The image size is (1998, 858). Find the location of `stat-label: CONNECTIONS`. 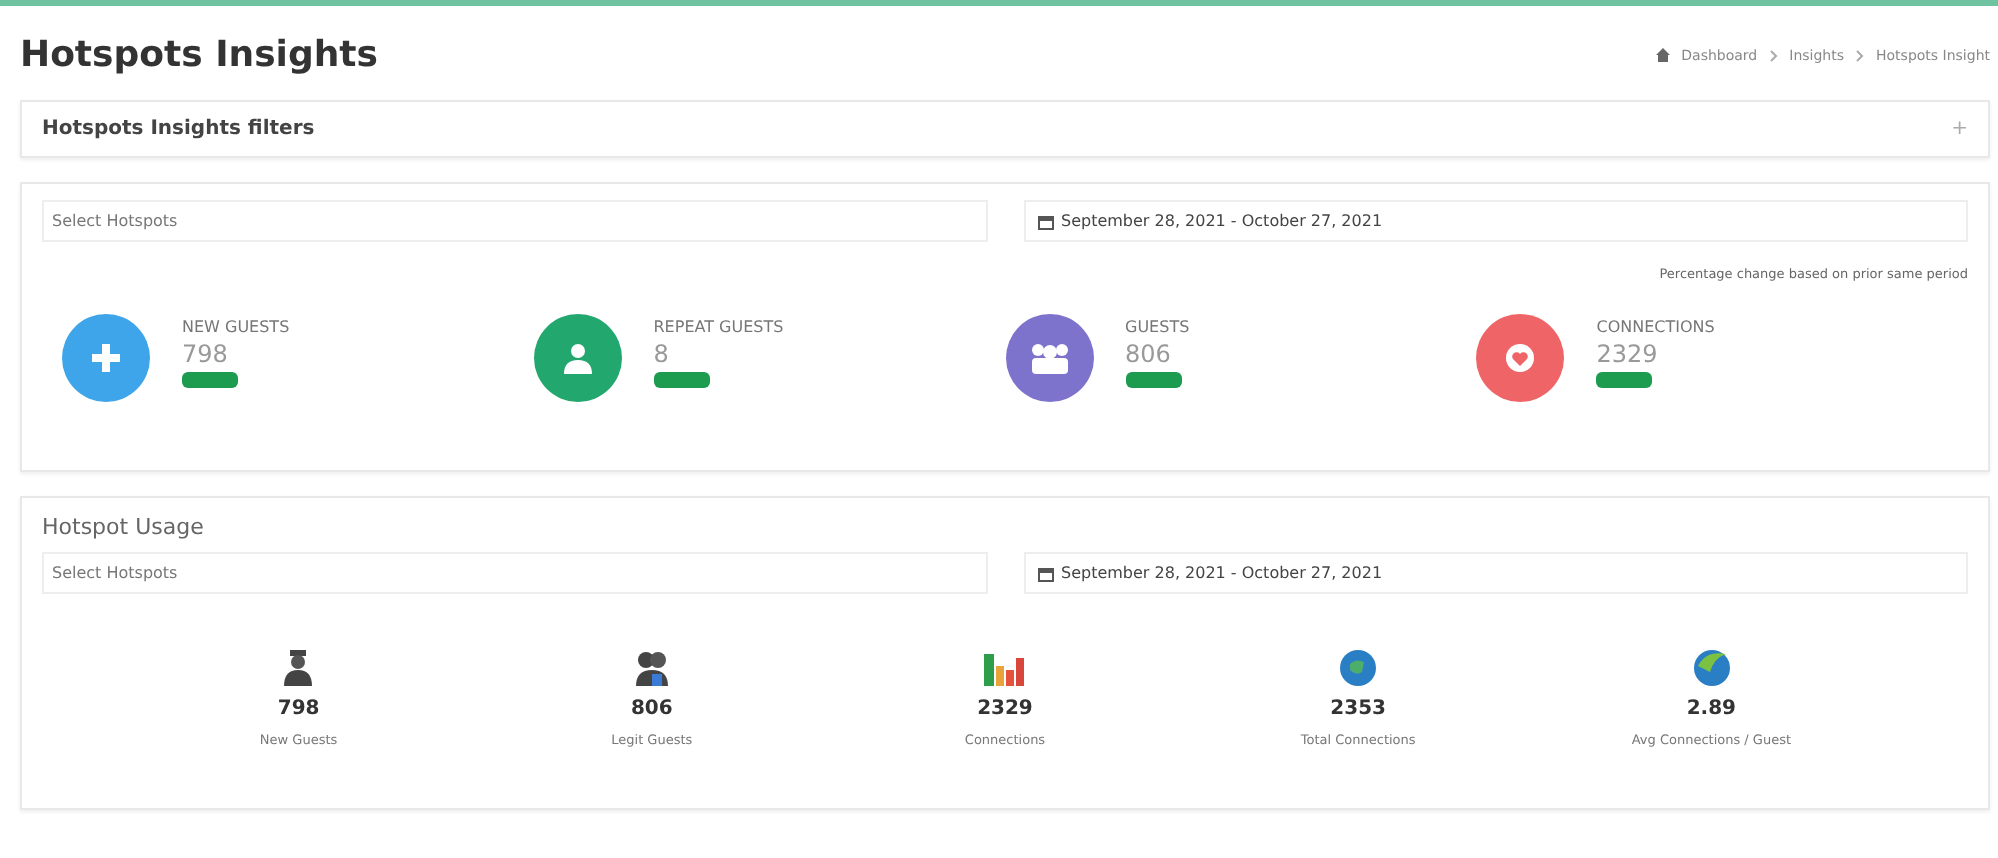

stat-label: CONNECTIONS is located at coordinates (1655, 327).